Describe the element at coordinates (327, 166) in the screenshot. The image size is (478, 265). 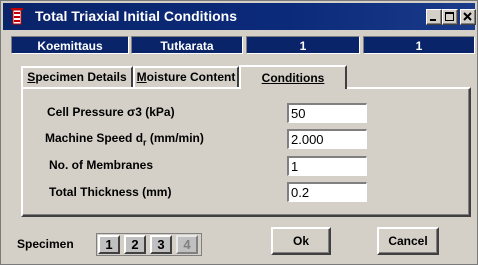
I see `membranes-field: 1` at that location.